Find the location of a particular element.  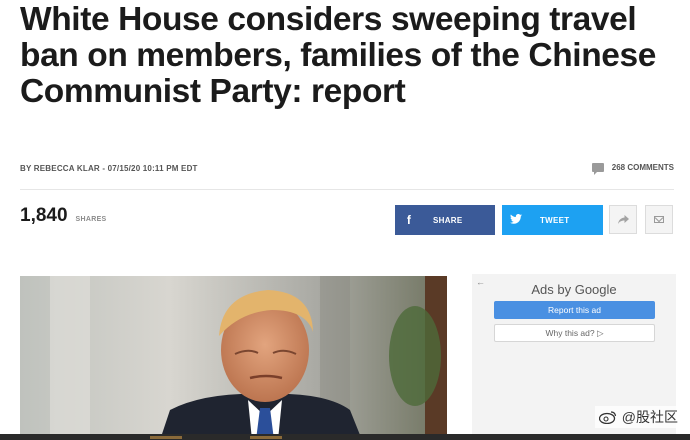

twitter-tweet-label: TWEET is located at coordinates (555, 220).